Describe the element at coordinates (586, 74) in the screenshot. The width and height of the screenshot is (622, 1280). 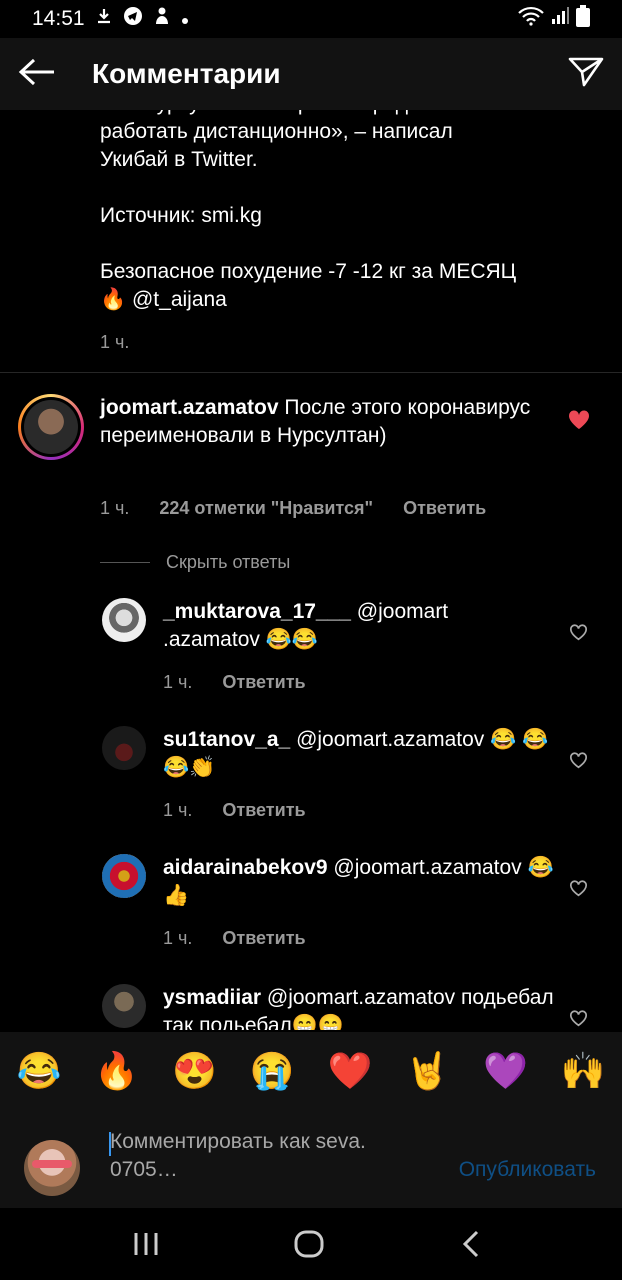
I see `share-direct-icon` at that location.